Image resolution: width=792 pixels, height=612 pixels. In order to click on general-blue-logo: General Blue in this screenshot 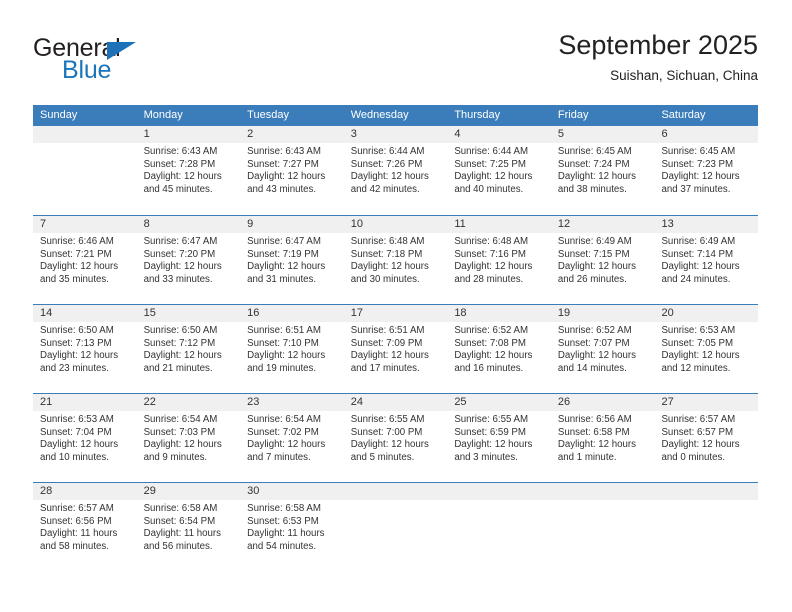, I will do `click(123, 60)`.